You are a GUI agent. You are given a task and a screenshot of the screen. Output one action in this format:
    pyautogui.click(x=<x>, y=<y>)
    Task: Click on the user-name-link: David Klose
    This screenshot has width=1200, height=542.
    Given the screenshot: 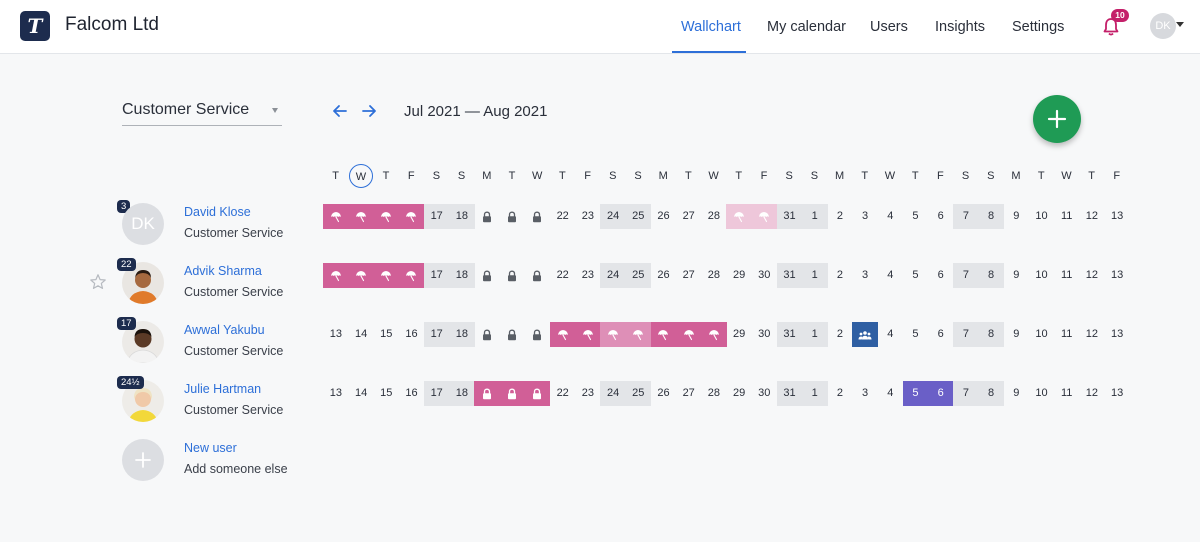 What is the action you would take?
    pyautogui.click(x=217, y=212)
    